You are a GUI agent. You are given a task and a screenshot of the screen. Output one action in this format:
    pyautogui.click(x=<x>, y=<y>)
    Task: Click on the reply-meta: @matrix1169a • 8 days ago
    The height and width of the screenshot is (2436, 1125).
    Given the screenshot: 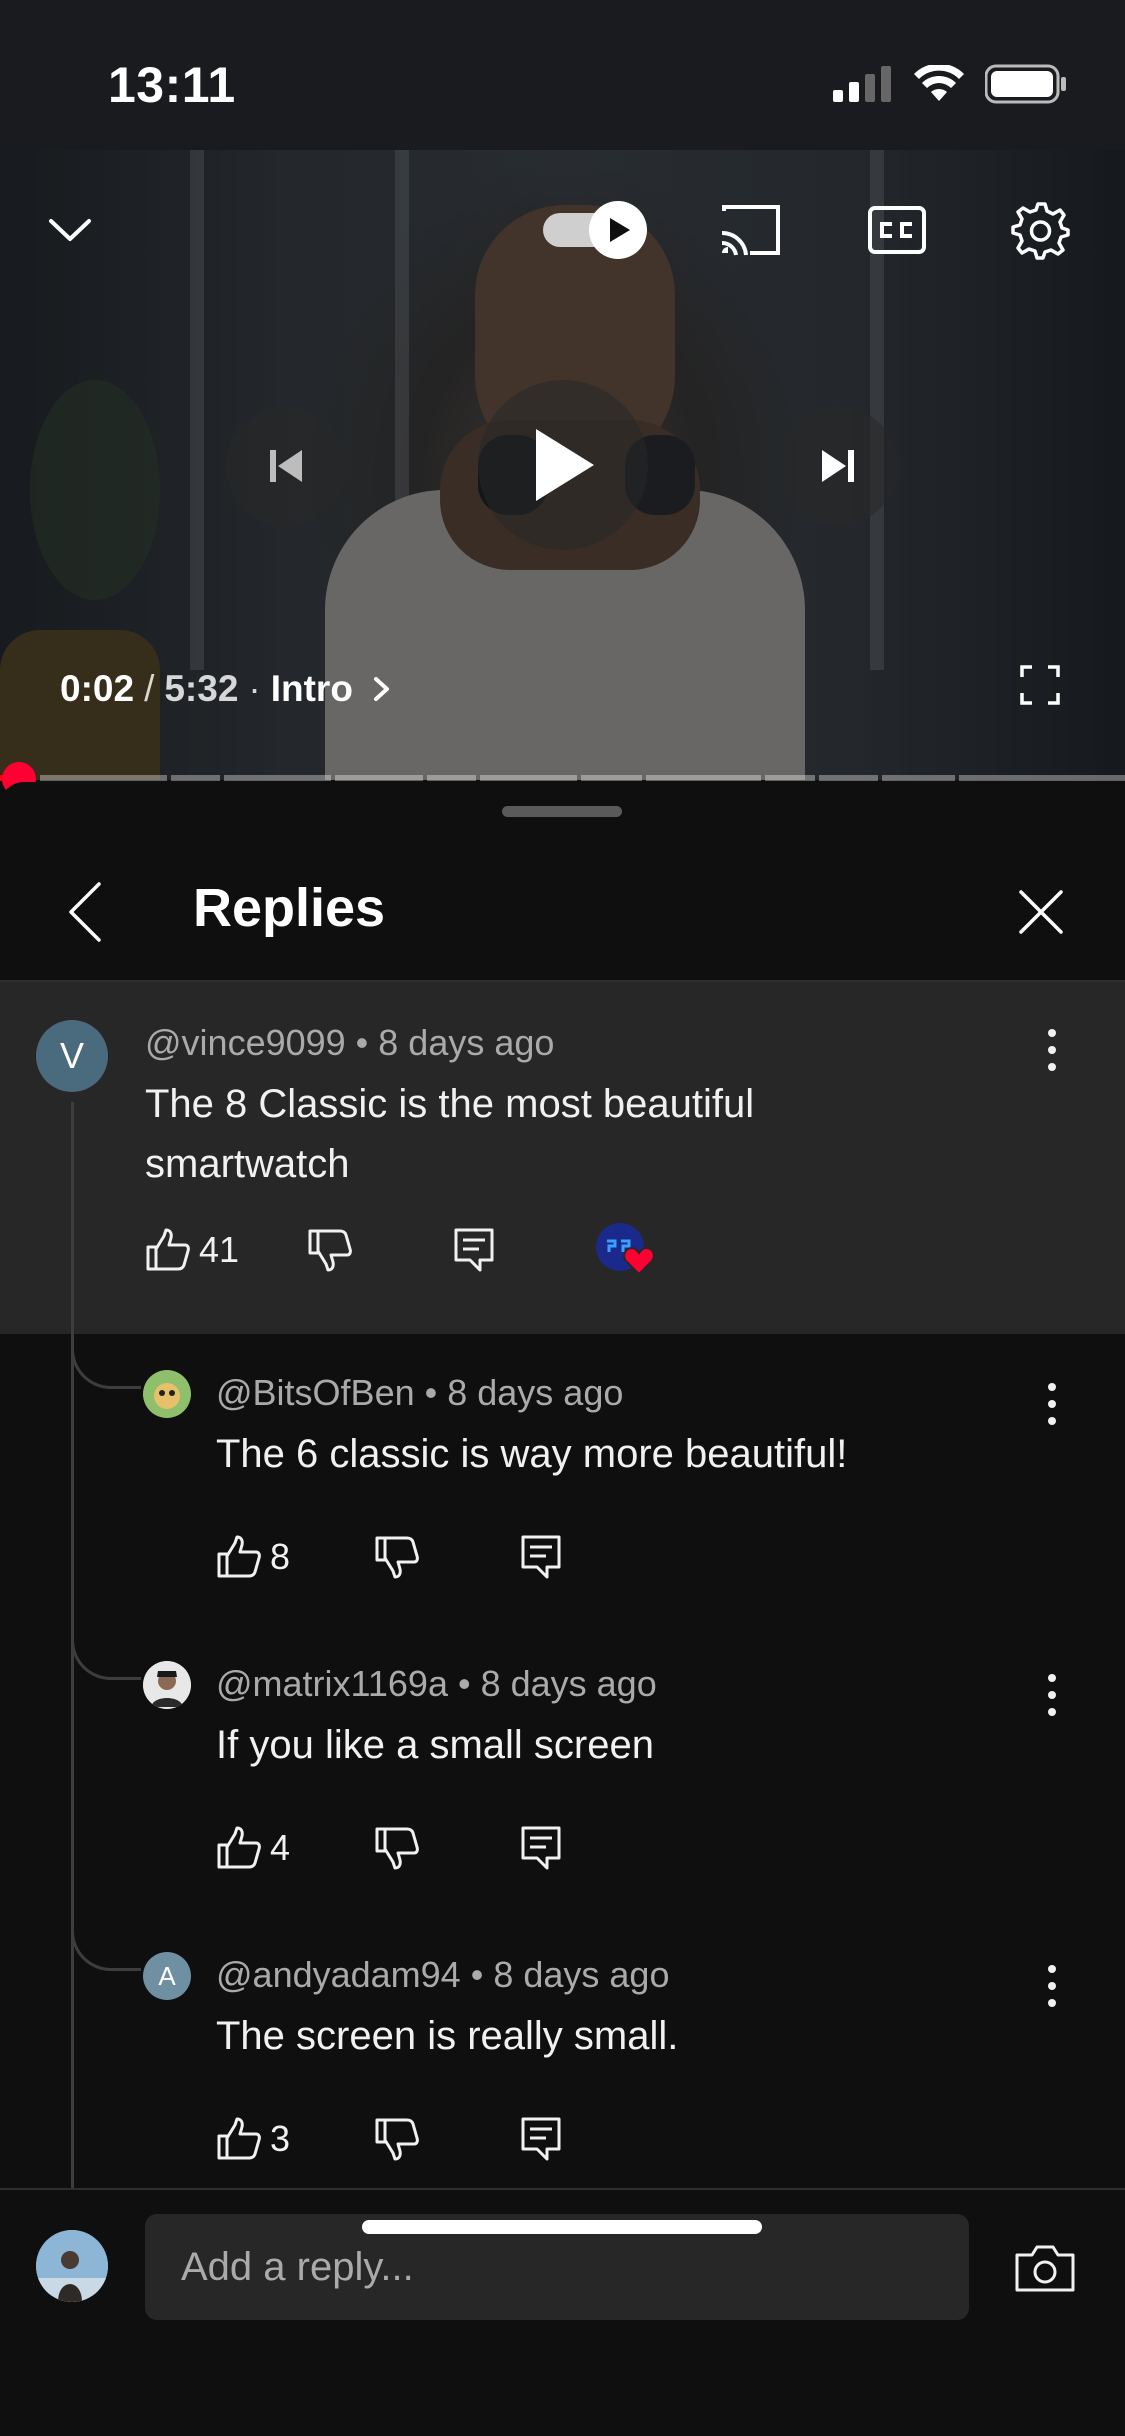 What is the action you would take?
    pyautogui.click(x=436, y=1684)
    